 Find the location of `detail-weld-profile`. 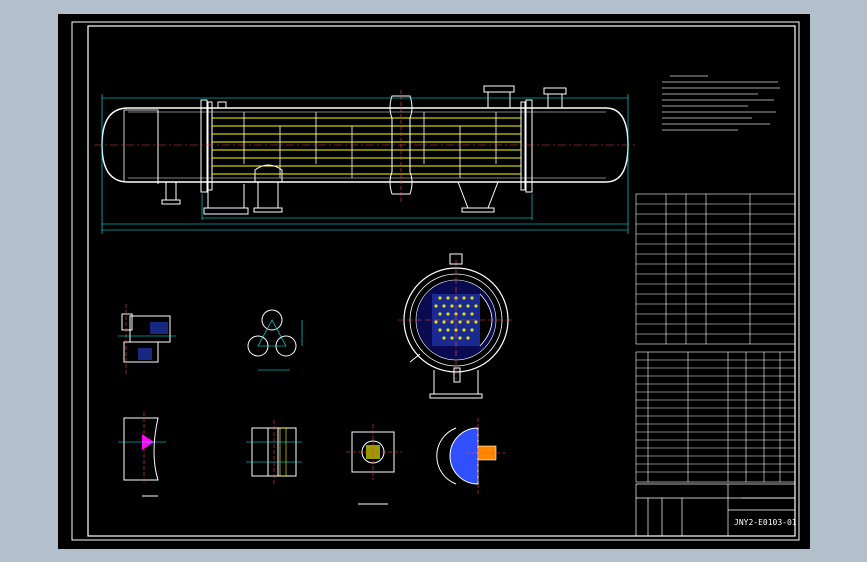

detail-weld-profile is located at coordinates (142, 454).